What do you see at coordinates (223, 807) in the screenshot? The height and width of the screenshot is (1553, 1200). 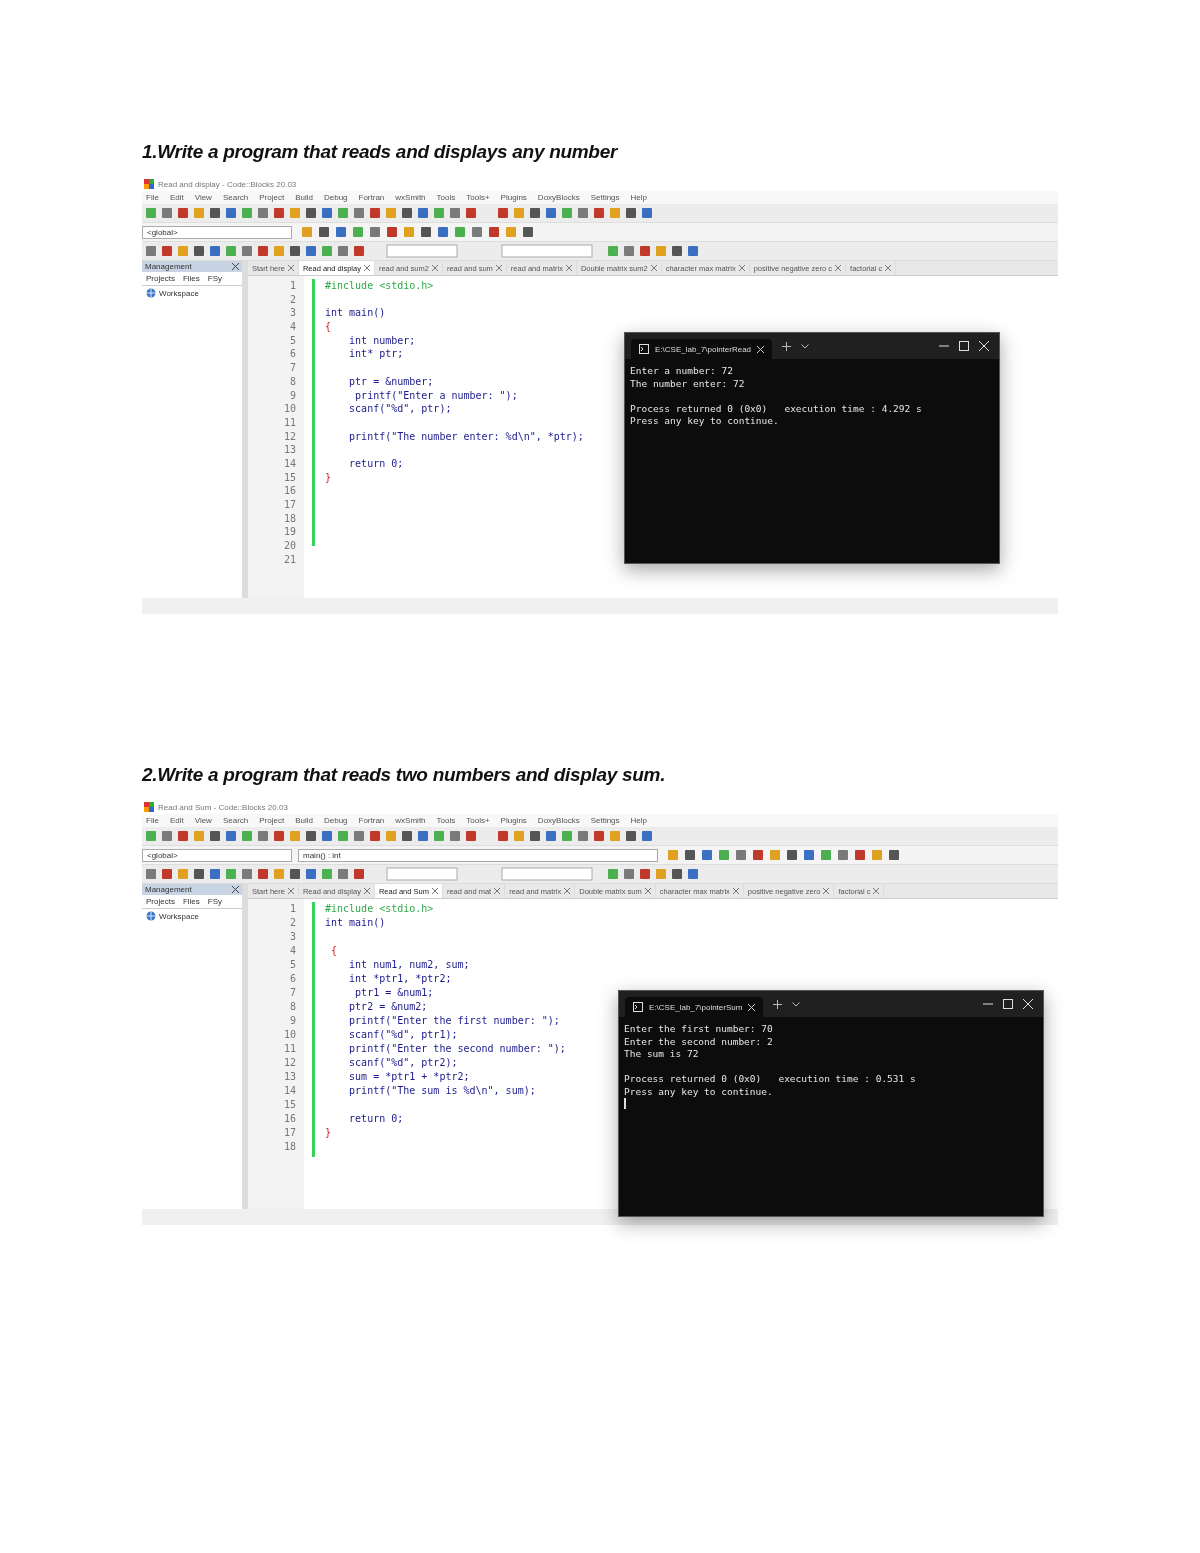 I see `window-title: Read and Sum - Code::Blocks 20.03` at bounding box center [223, 807].